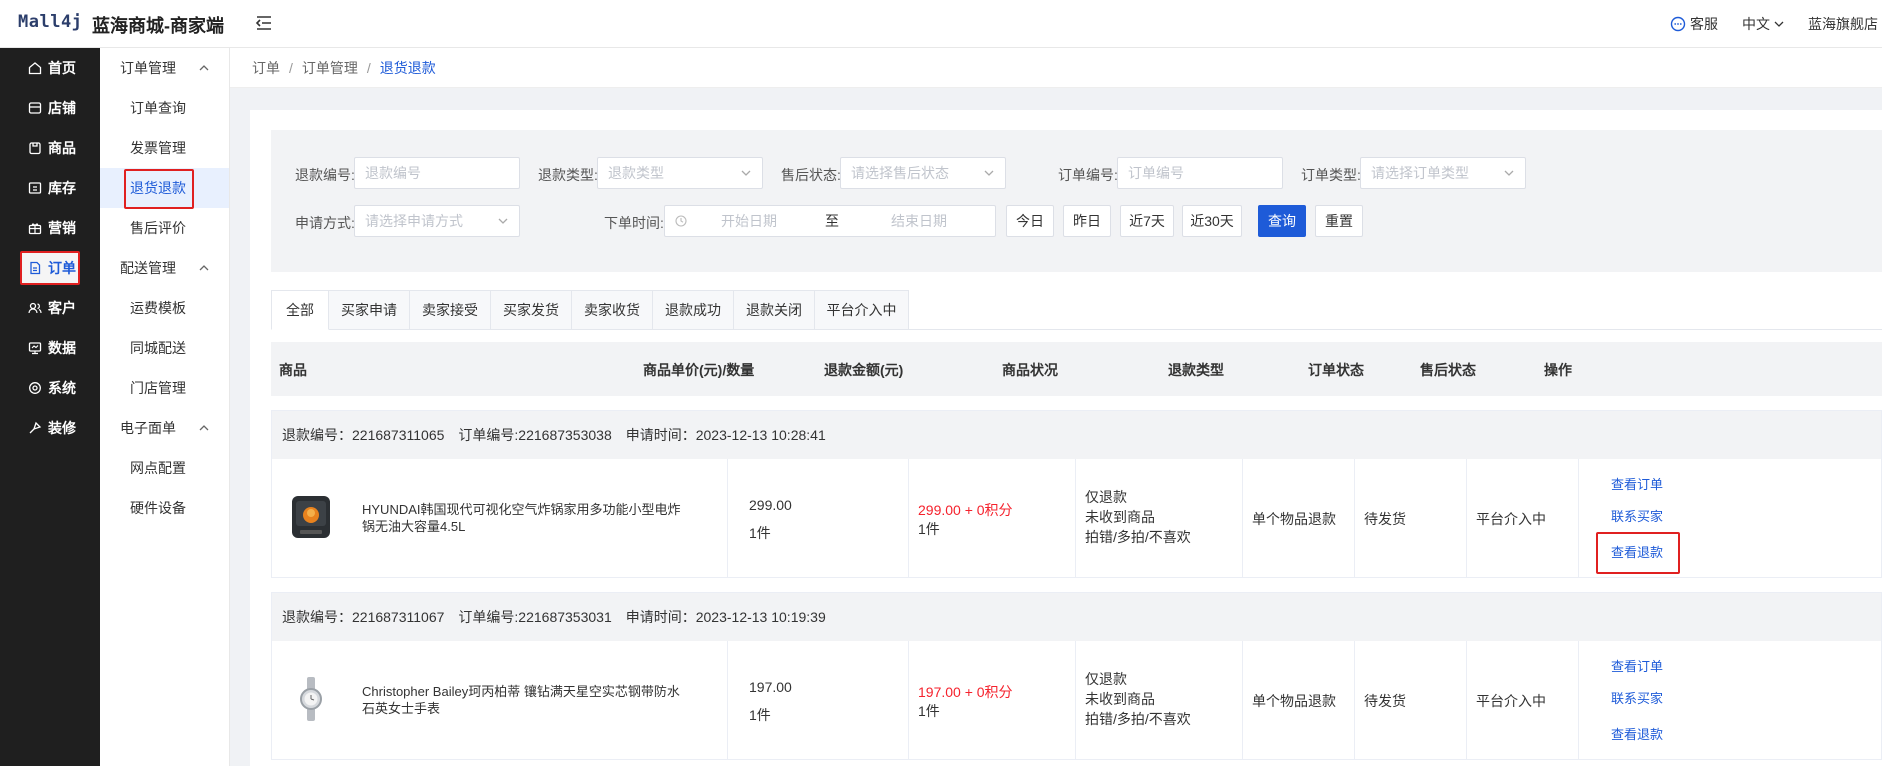  I want to click on subnav-item-refund: 退货退款, so click(164, 188).